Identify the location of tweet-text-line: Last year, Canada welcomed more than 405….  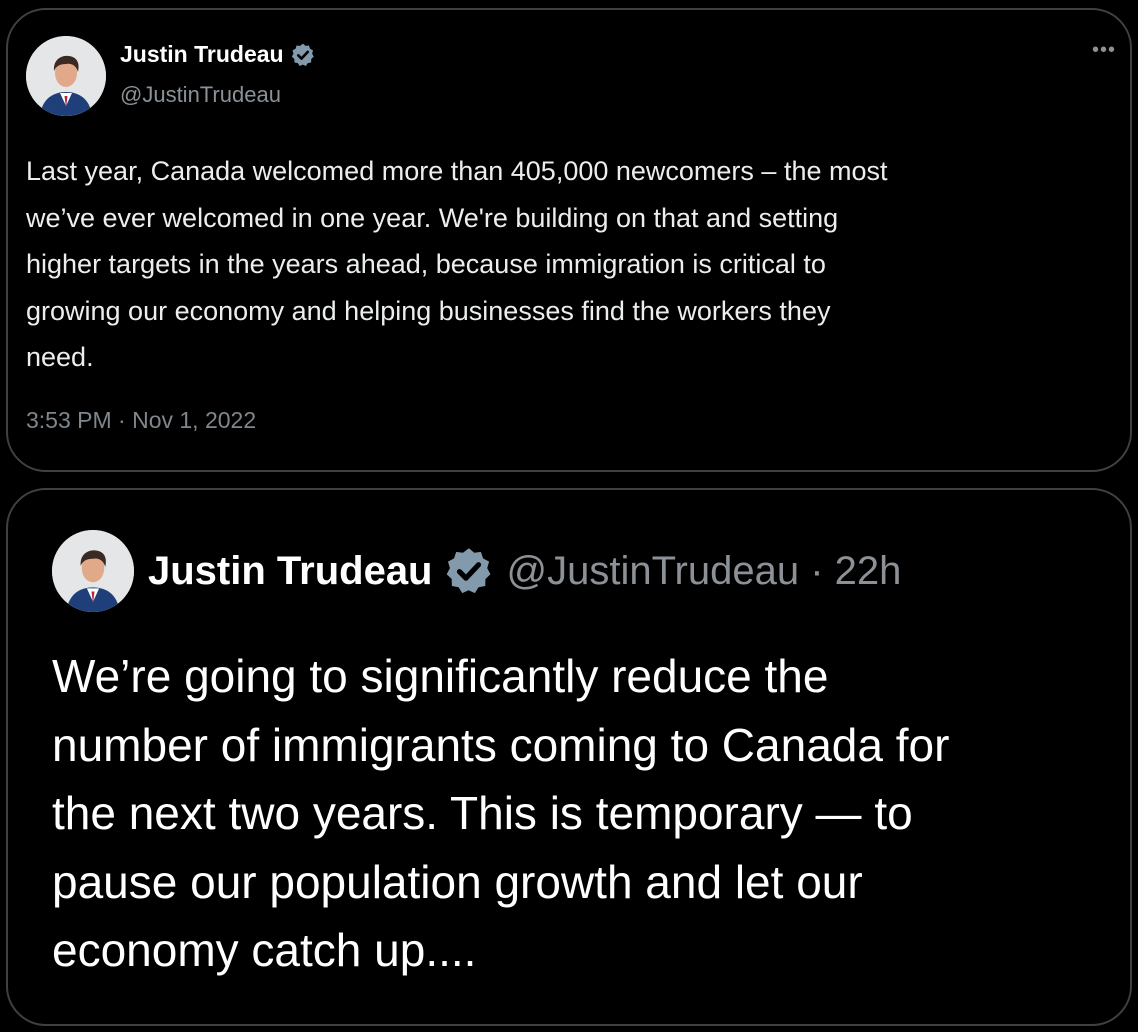
(457, 171).